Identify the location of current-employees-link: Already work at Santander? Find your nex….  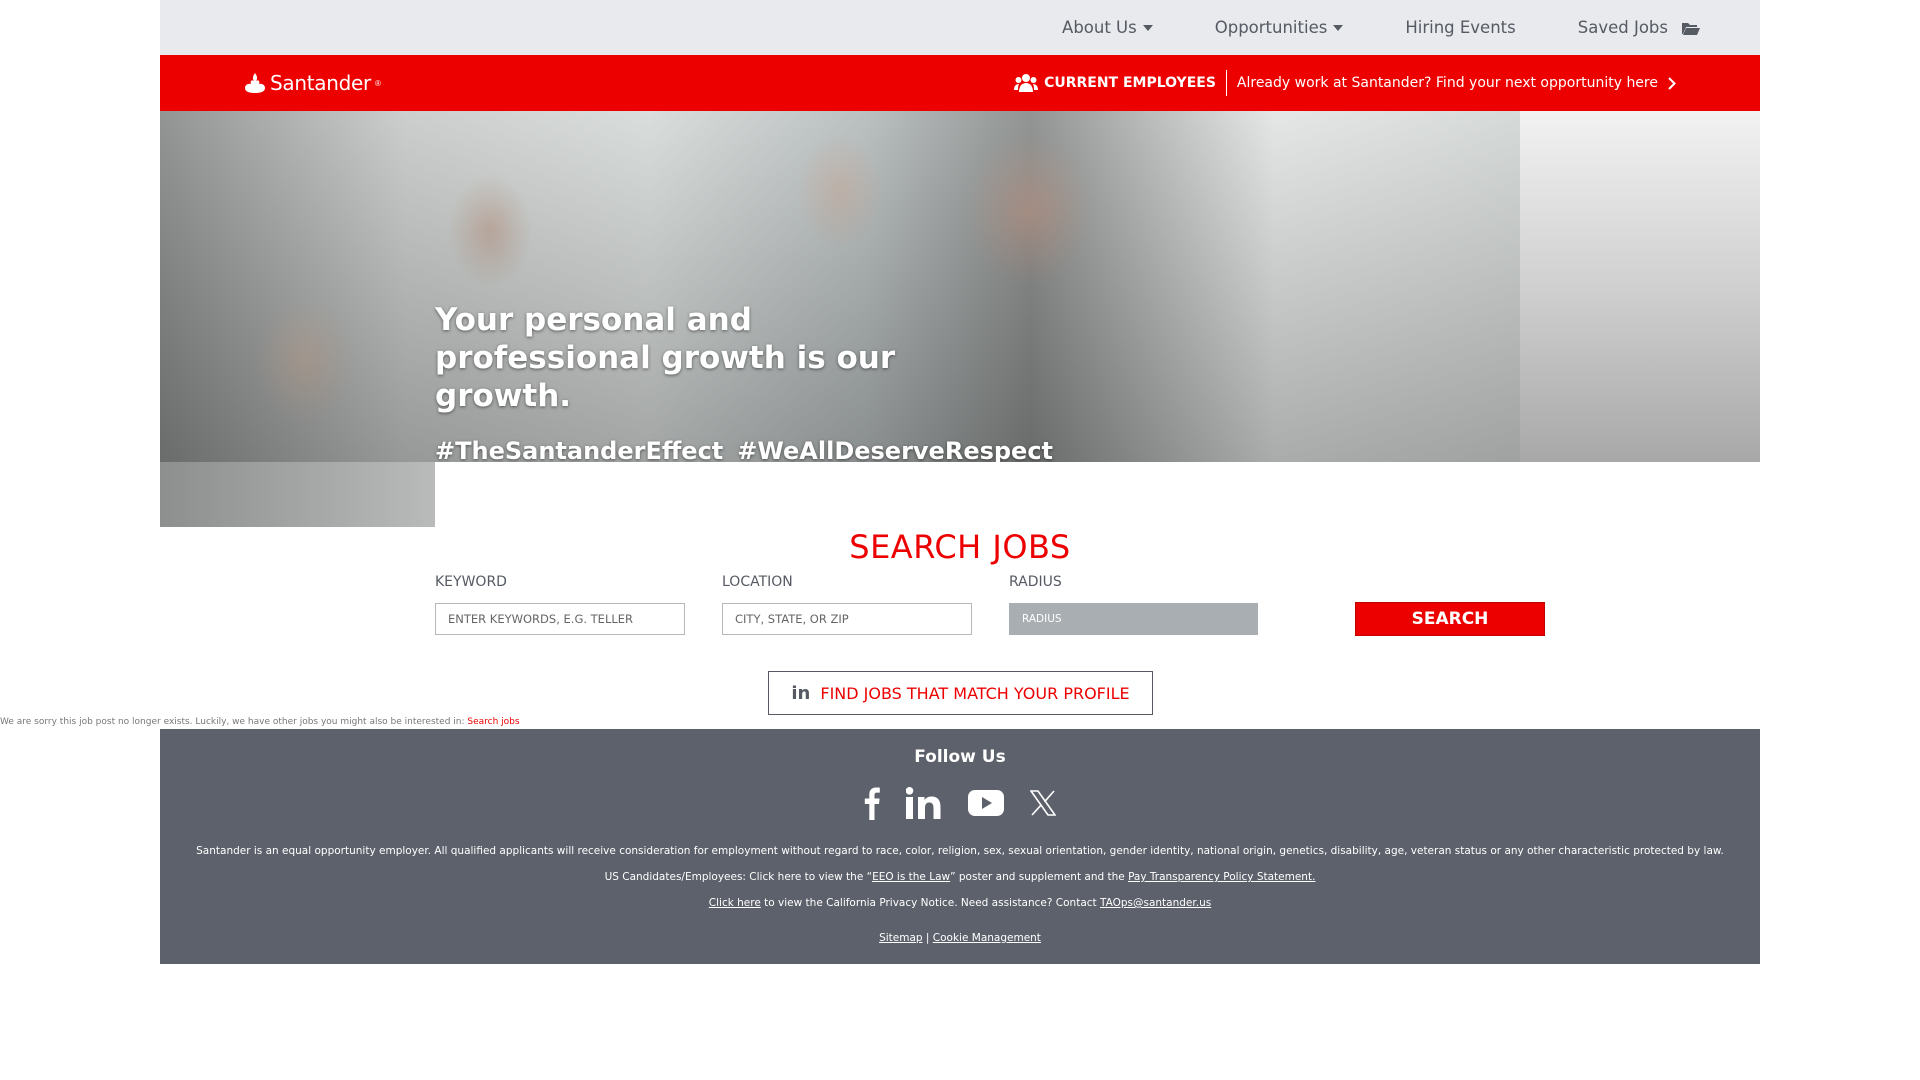
(1451, 83).